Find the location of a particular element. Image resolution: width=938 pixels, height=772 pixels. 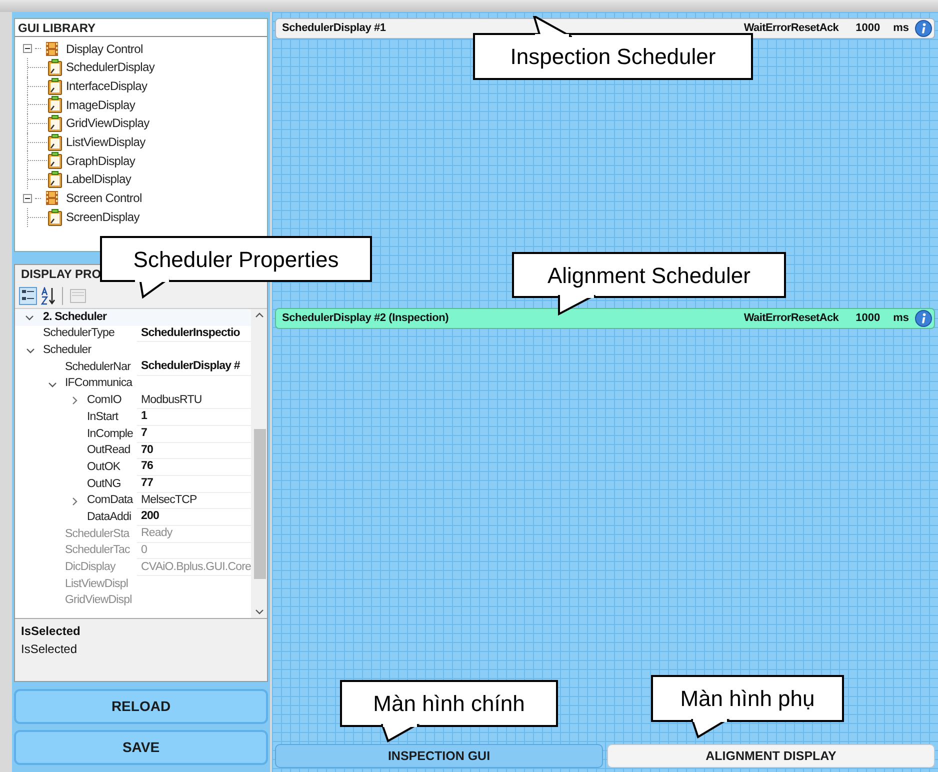

property-name: DicDisplay is located at coordinates (90, 568).